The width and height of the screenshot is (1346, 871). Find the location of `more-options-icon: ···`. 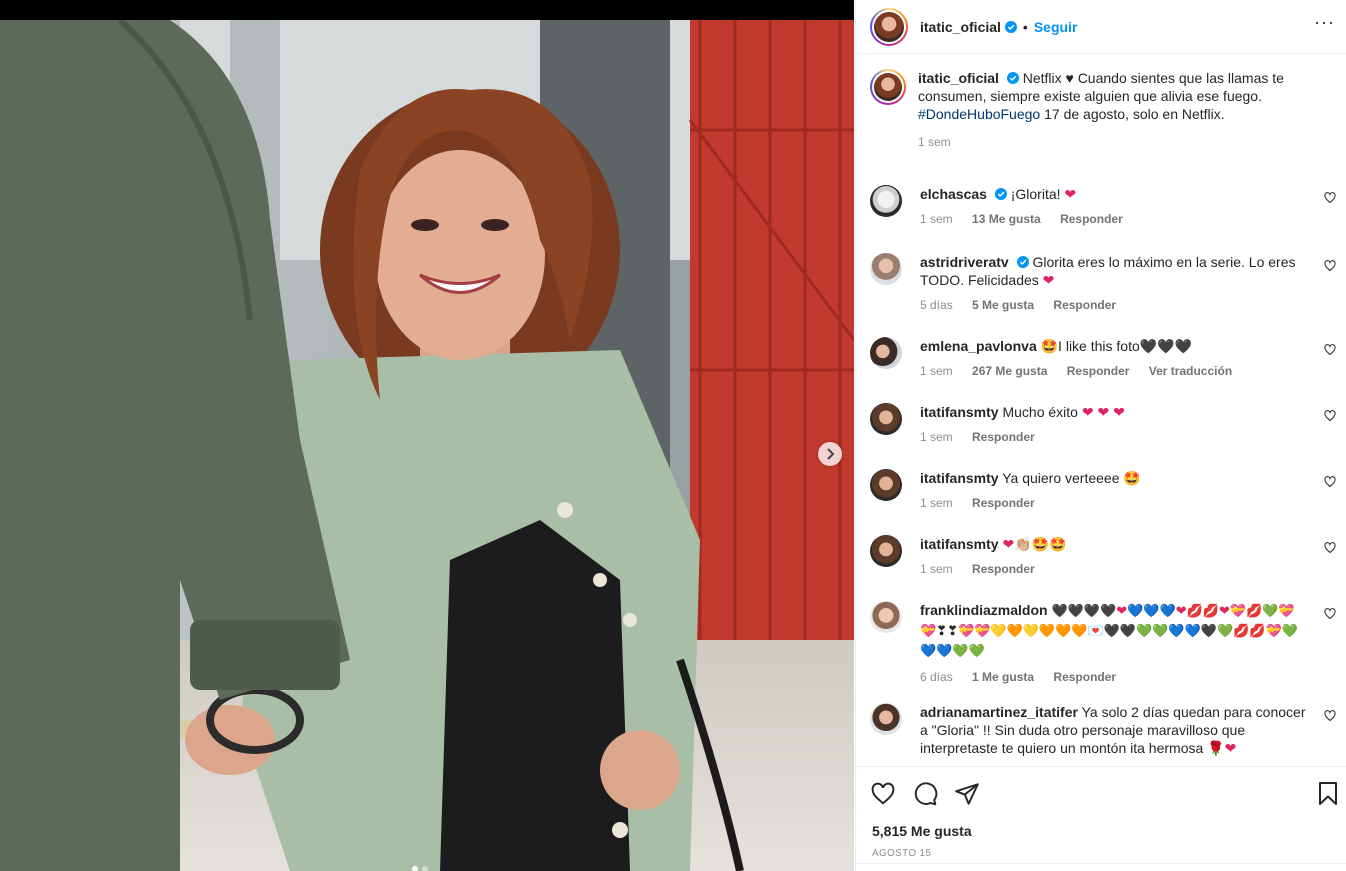

more-options-icon: ··· is located at coordinates (1324, 22).